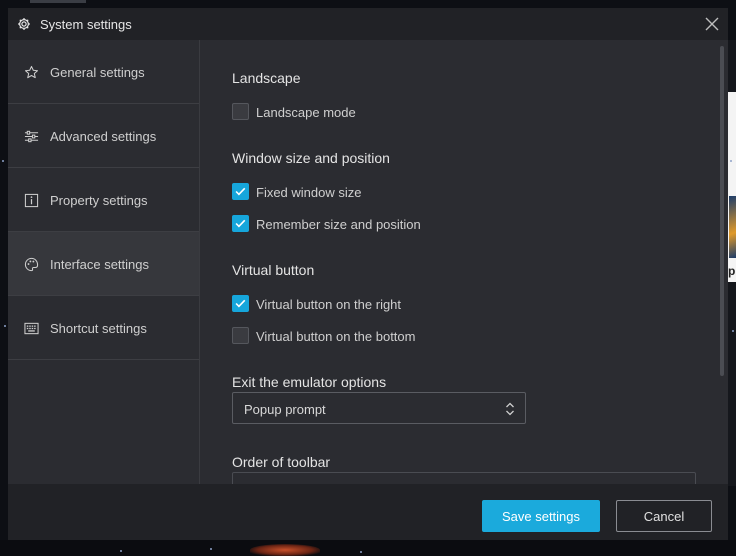 Image resolution: width=736 pixels, height=556 pixels. What do you see at coordinates (664, 516) in the screenshot?
I see `cancel-button: Cancel` at bounding box center [664, 516].